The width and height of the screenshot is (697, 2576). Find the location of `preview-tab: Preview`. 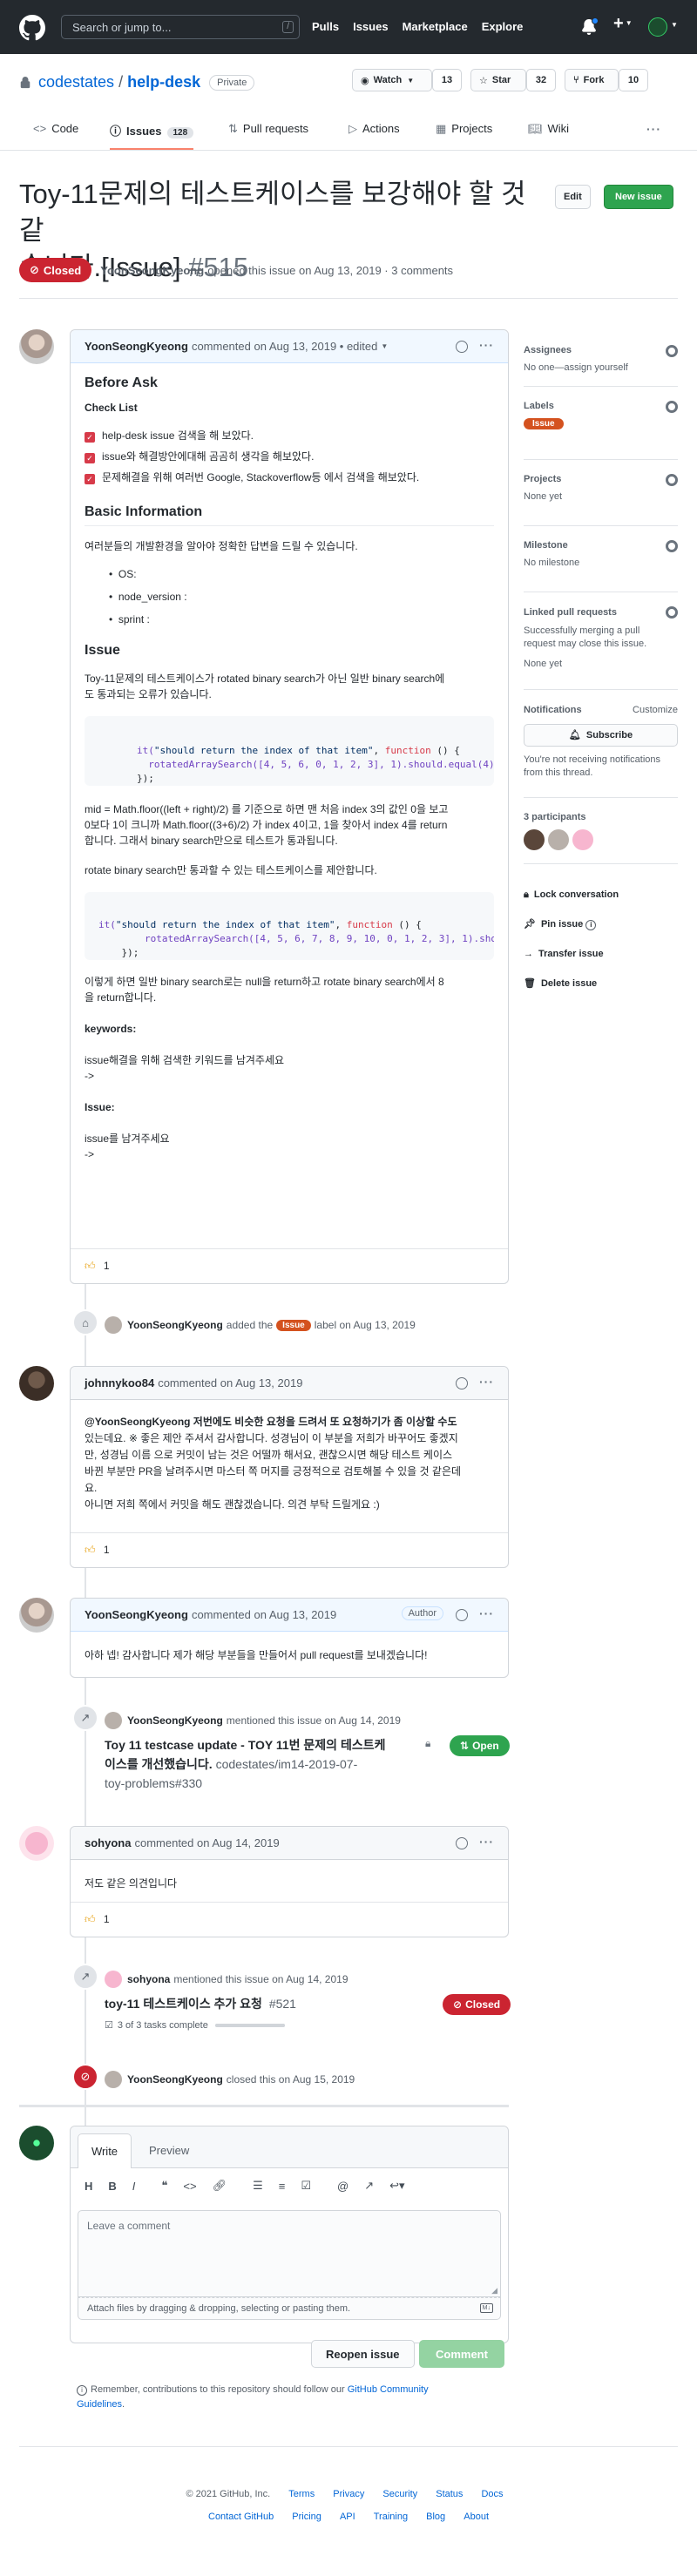

preview-tab: Preview is located at coordinates (169, 2150).